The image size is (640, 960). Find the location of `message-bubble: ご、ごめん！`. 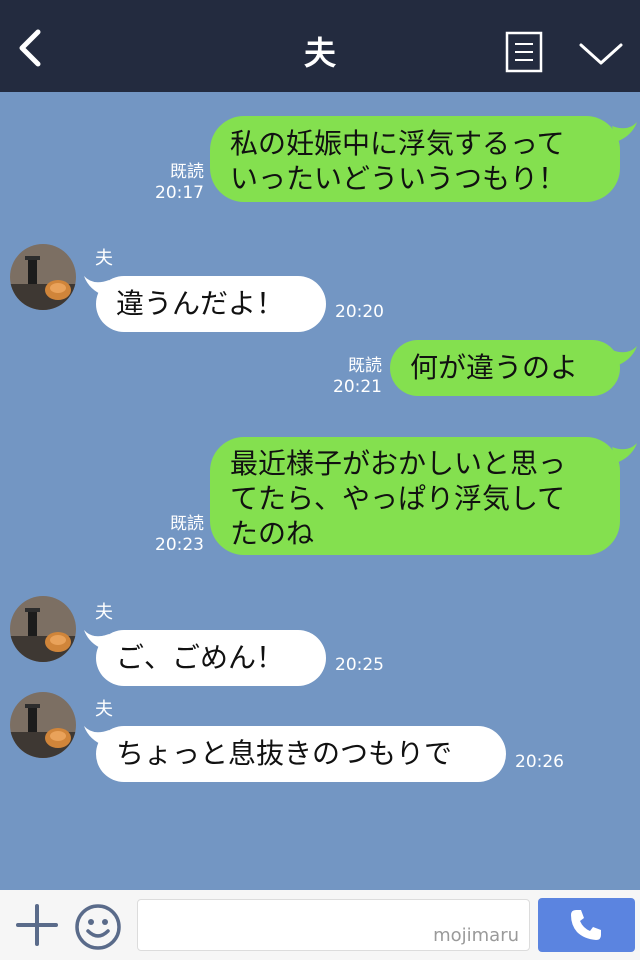

message-bubble: ご、ごめん！ is located at coordinates (211, 658).